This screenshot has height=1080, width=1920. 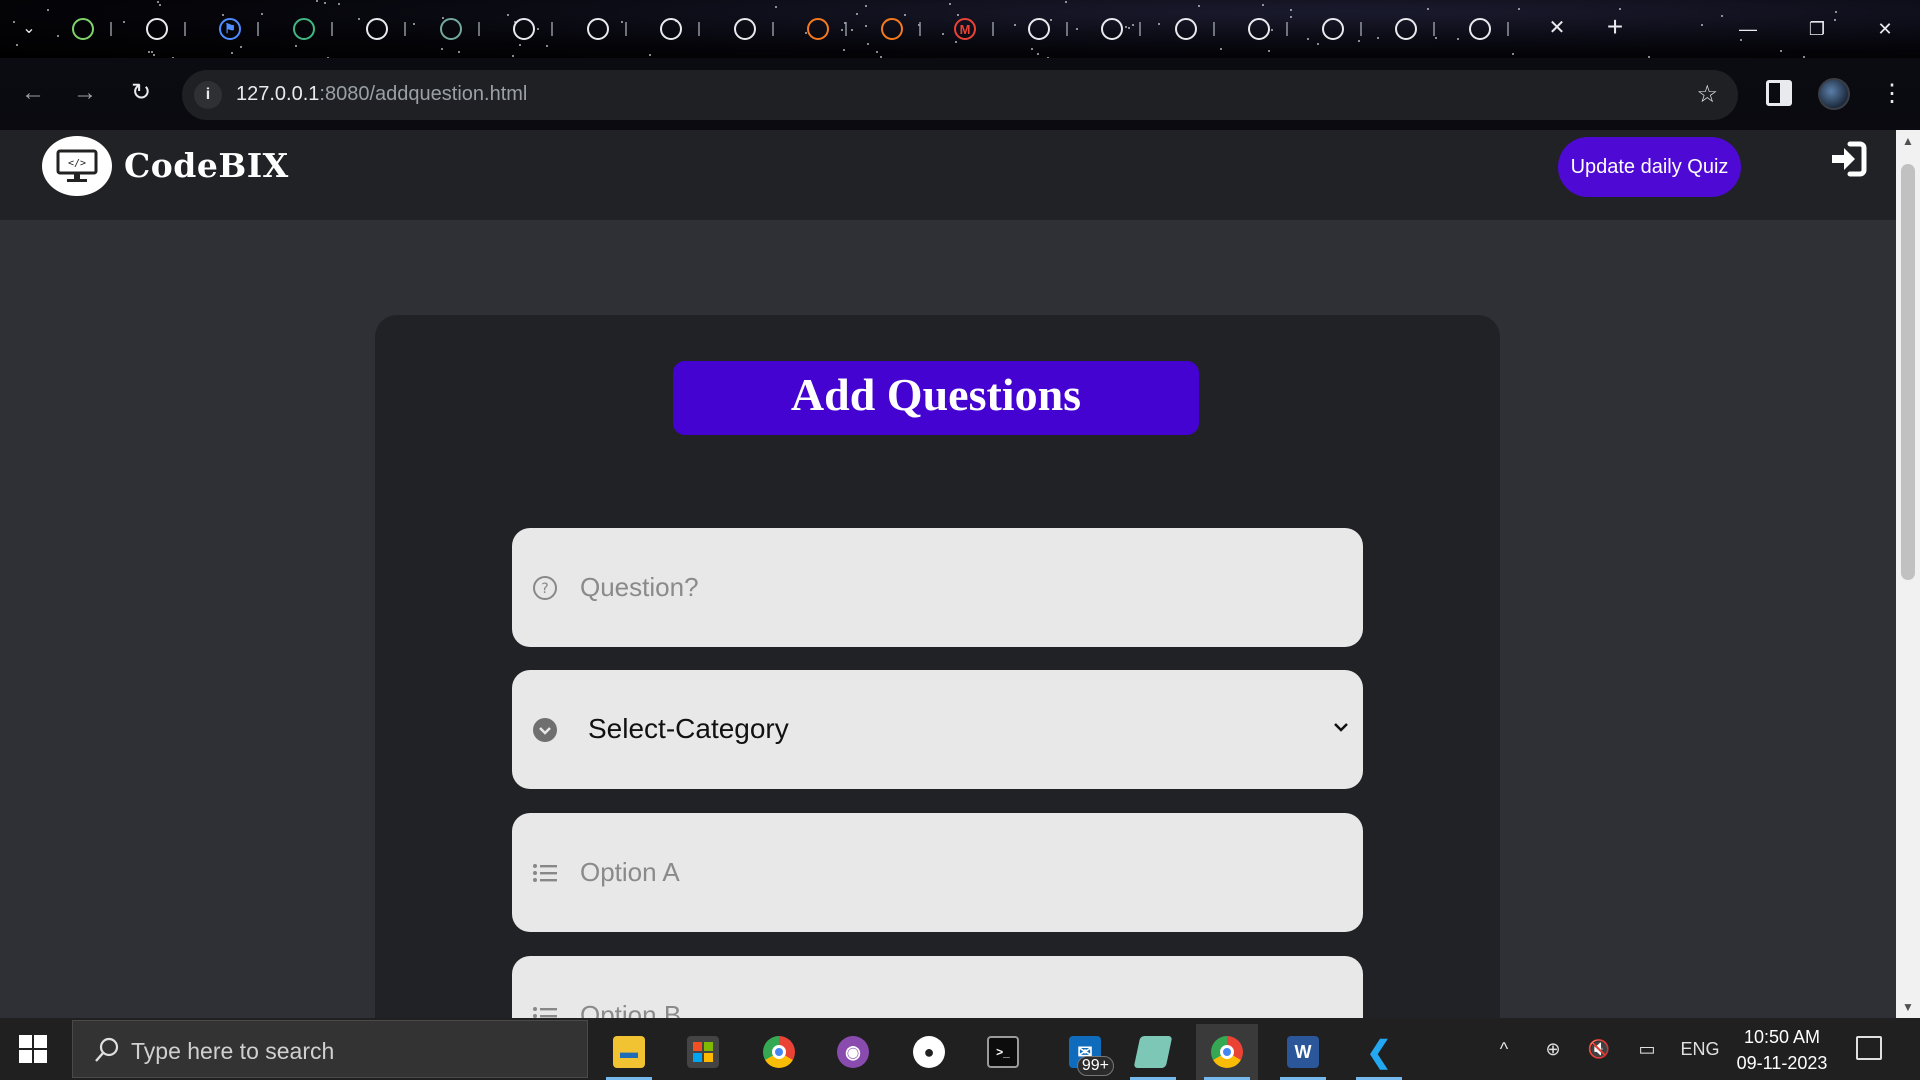 What do you see at coordinates (141, 93) in the screenshot?
I see `reload-icon: ↻` at bounding box center [141, 93].